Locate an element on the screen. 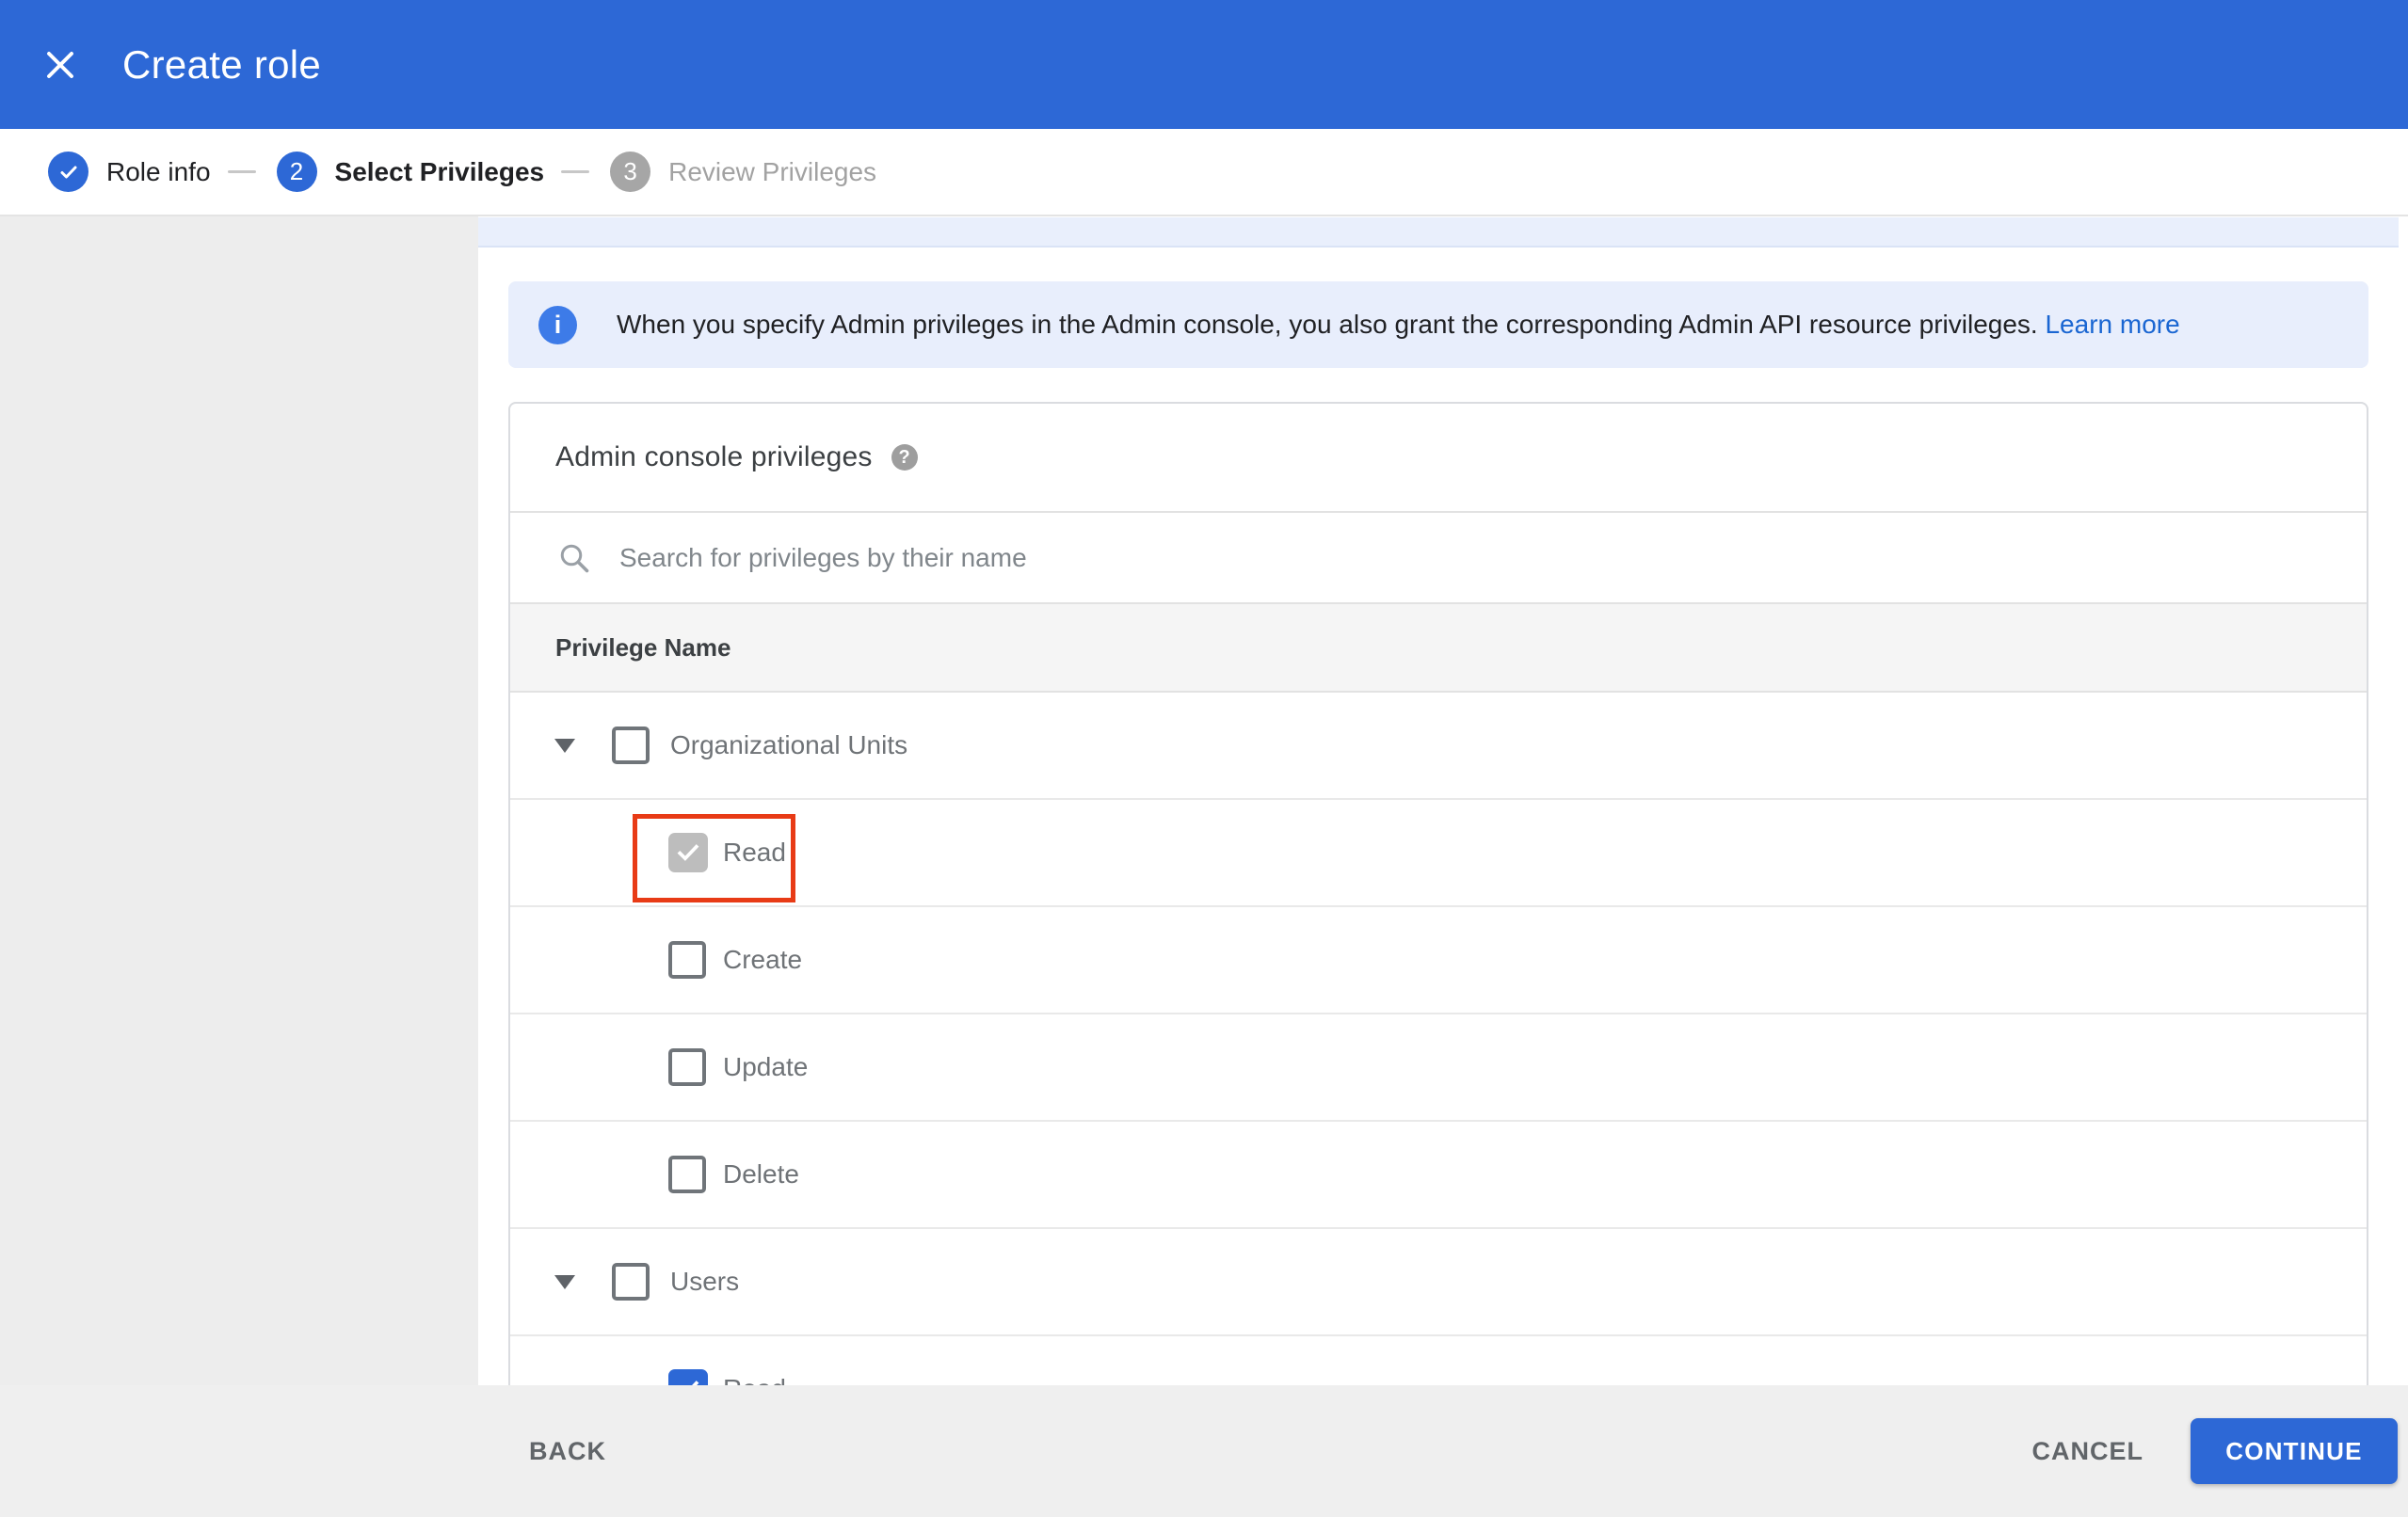 The image size is (2408, 1517). checkbox-create is located at coordinates (687, 960).